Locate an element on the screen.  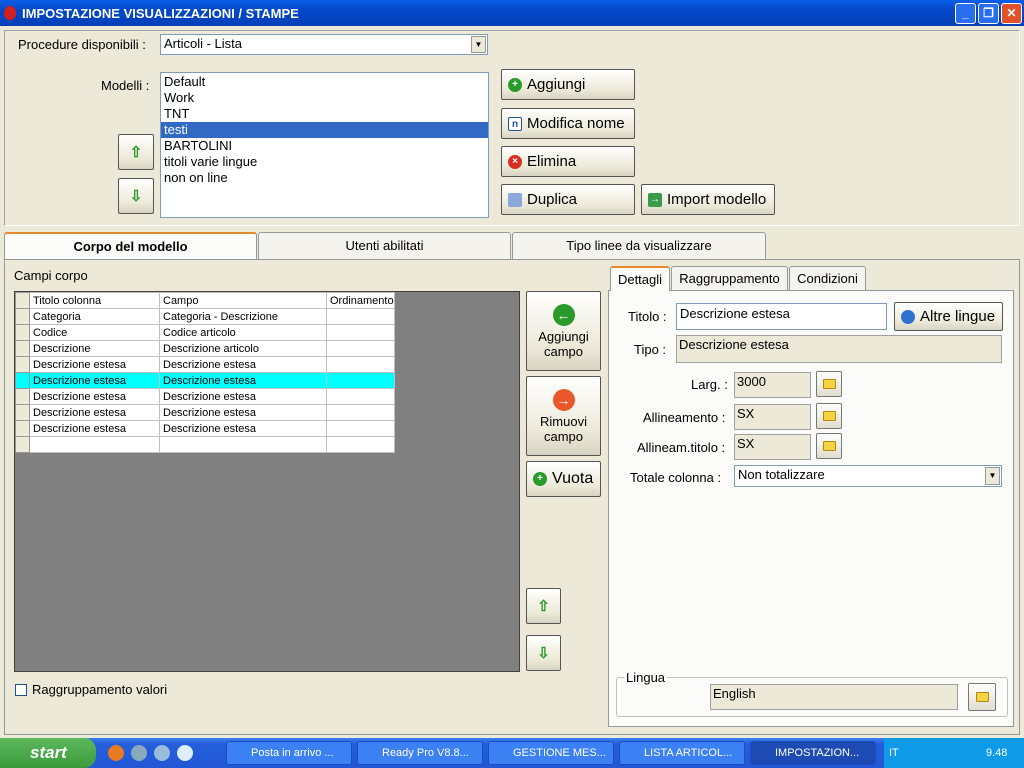
table-cell: Categoria is located at coordinates (94, 316).